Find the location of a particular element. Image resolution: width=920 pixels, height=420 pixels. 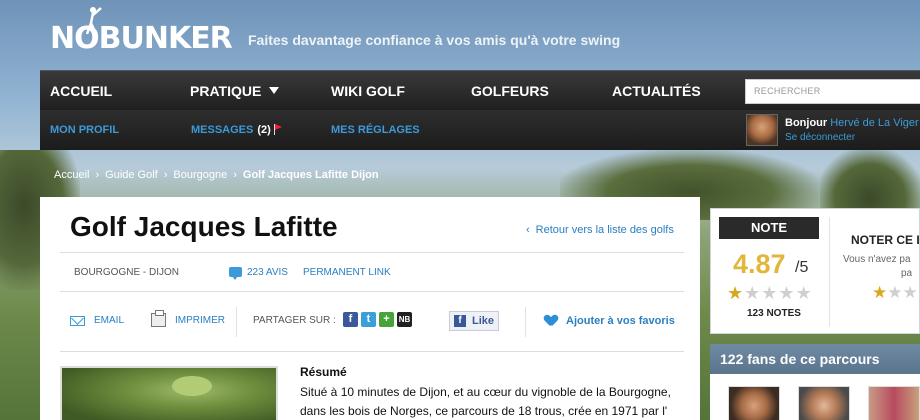

course-photo is located at coordinates (169, 393).